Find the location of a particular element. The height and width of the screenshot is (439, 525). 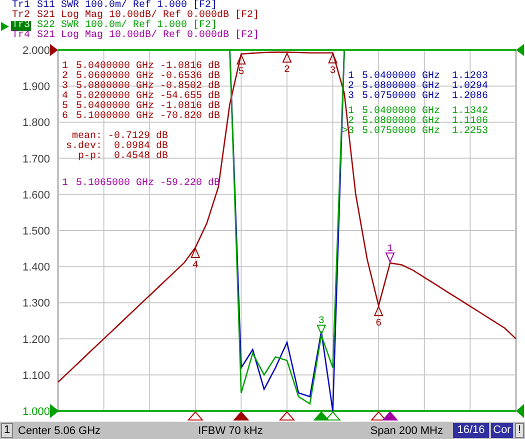

axis-tick-label: 1.300 is located at coordinates (36, 304).